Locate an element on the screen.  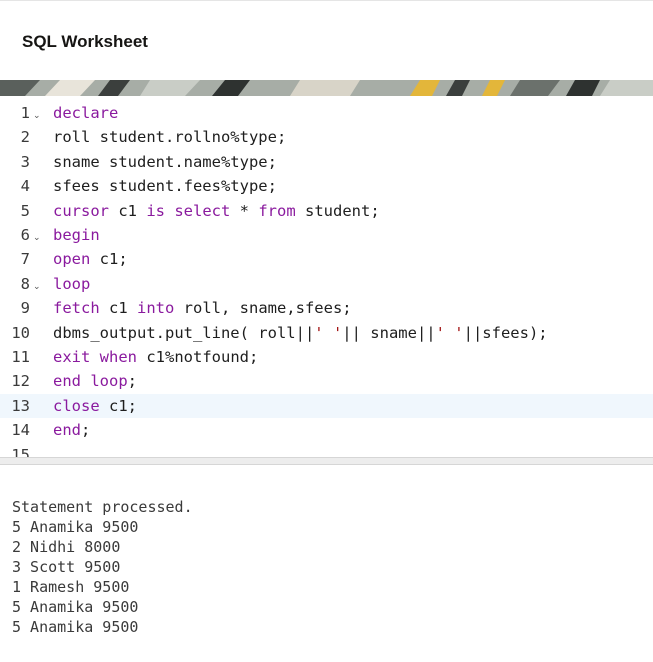
code-text: sfees student.fees%type; is located at coordinates (165, 186).